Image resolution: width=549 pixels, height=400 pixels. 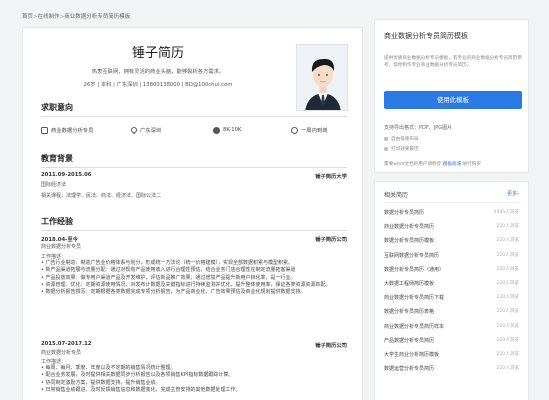 What do you see at coordinates (451, 358) in the screenshot?
I see `list-item: 大学生商业分析简历模板 220人浏览` at bounding box center [451, 358].